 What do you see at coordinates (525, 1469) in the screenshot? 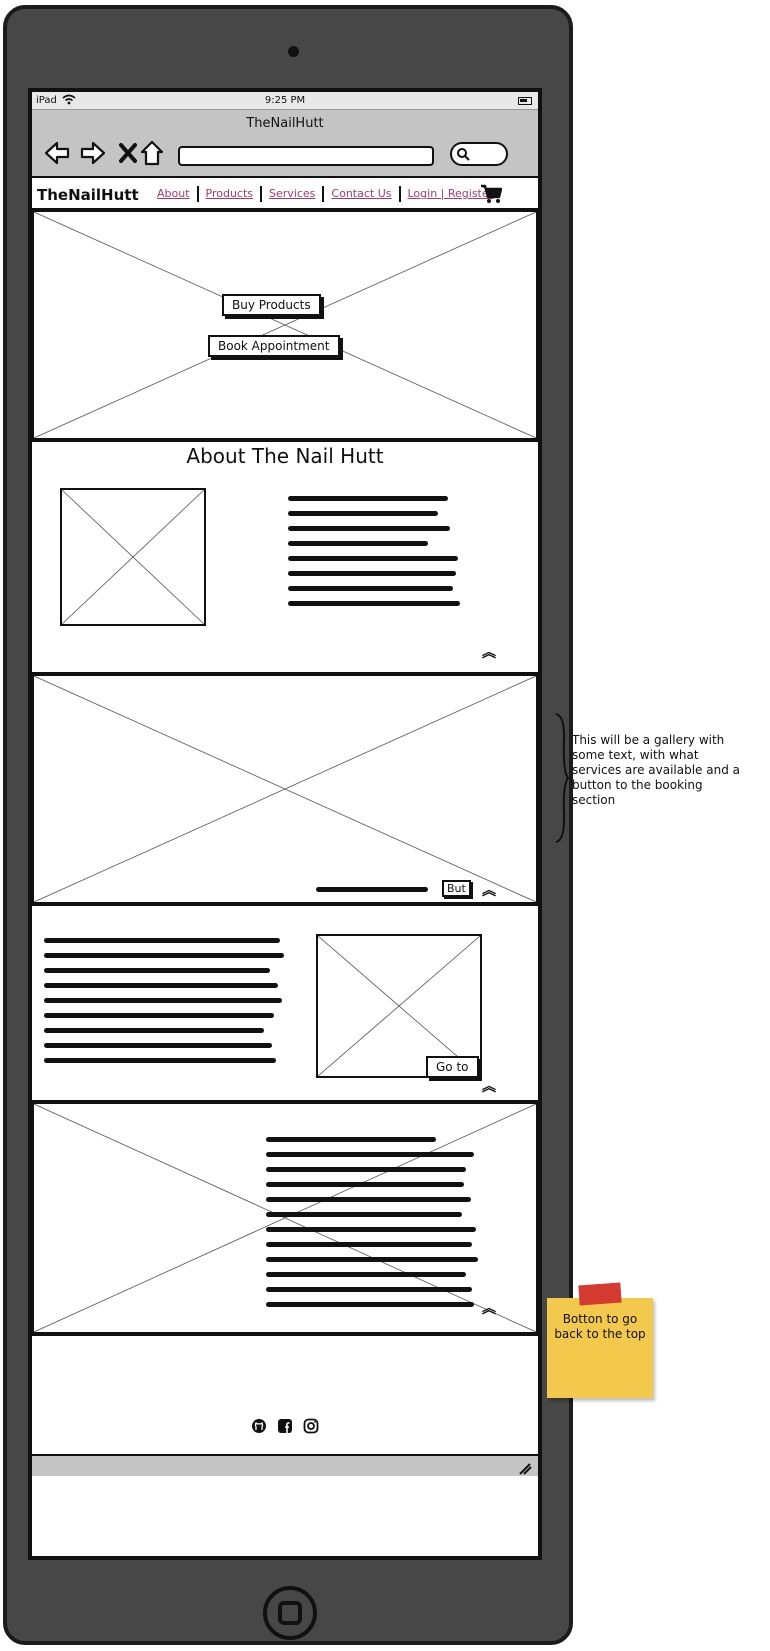
I see `resize-handle-icon` at bounding box center [525, 1469].